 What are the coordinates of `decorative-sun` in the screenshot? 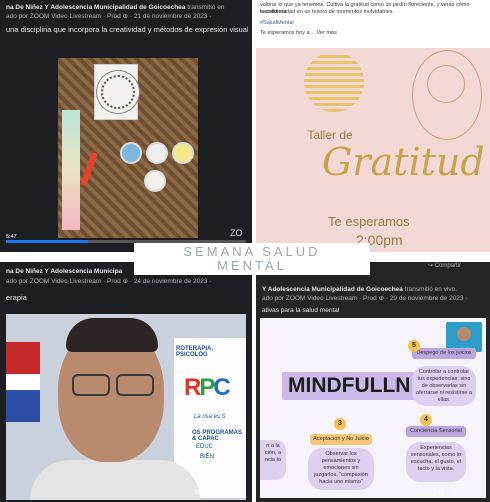 It's located at (334, 82).